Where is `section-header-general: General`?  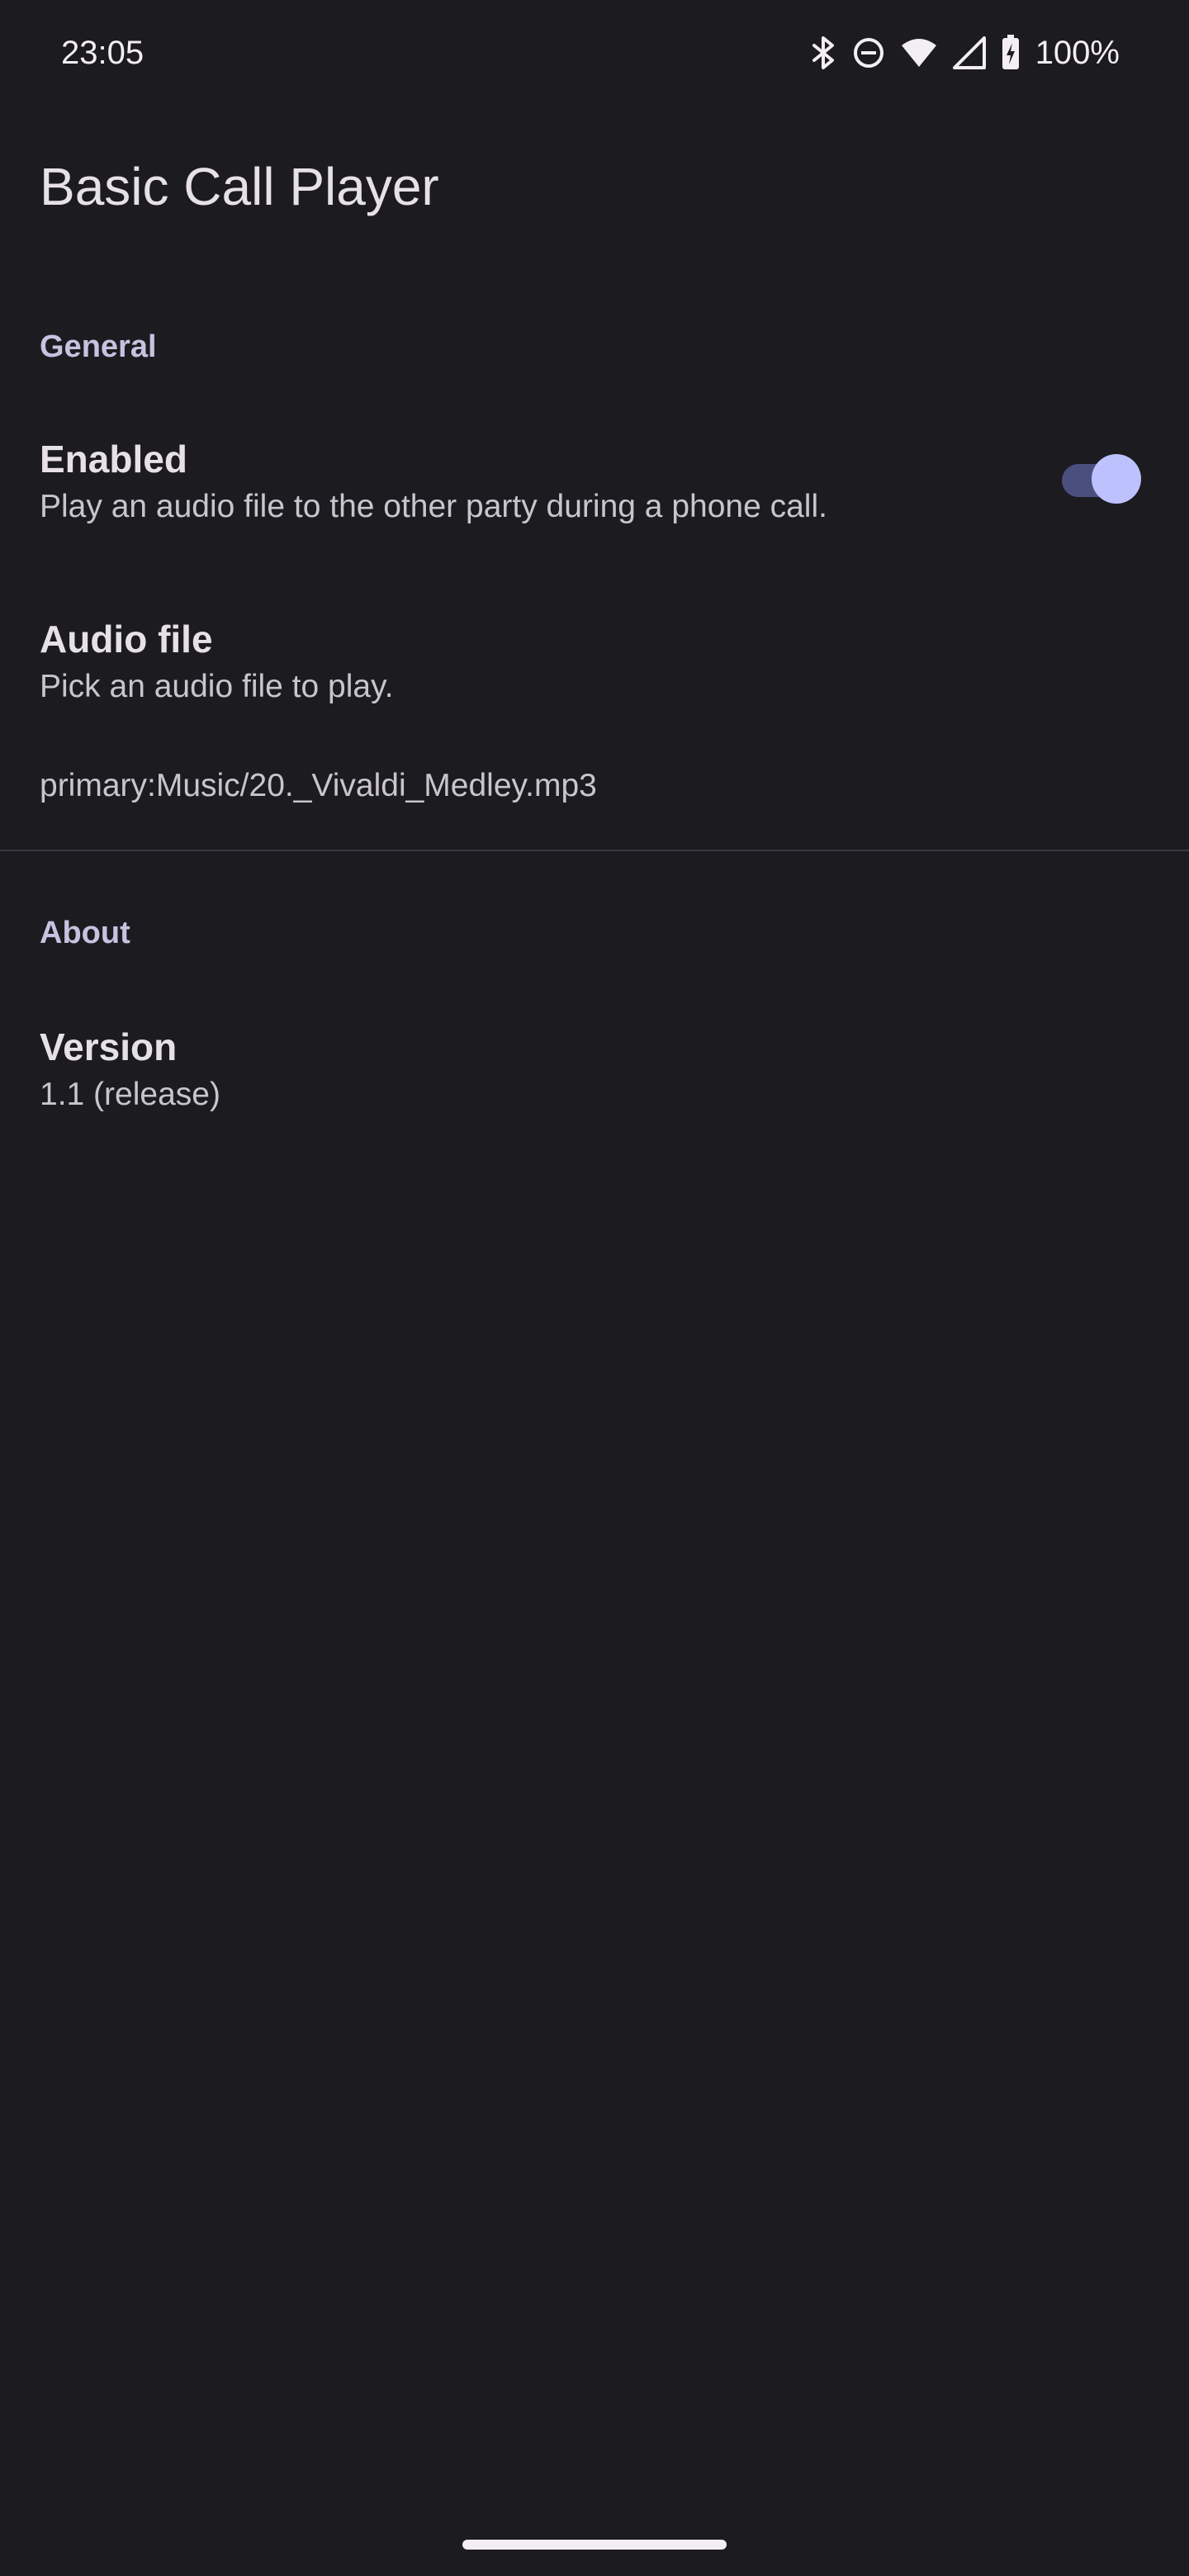 section-header-general: General is located at coordinates (98, 346).